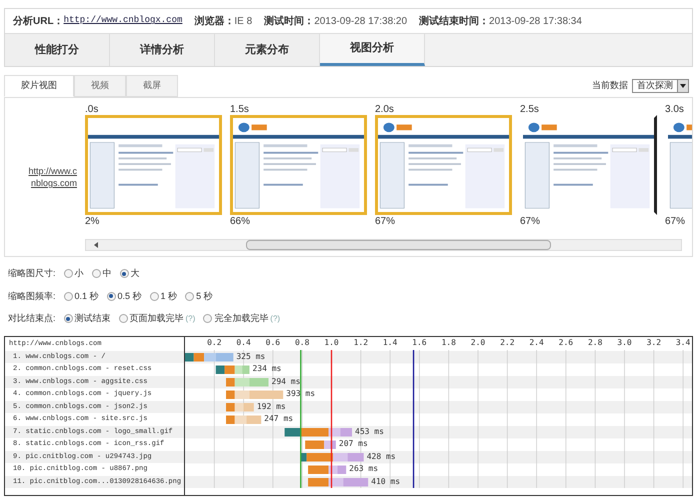 The image size is (697, 503). I want to click on page-url-link: http://www.cnblogs.com, so click(52, 177).